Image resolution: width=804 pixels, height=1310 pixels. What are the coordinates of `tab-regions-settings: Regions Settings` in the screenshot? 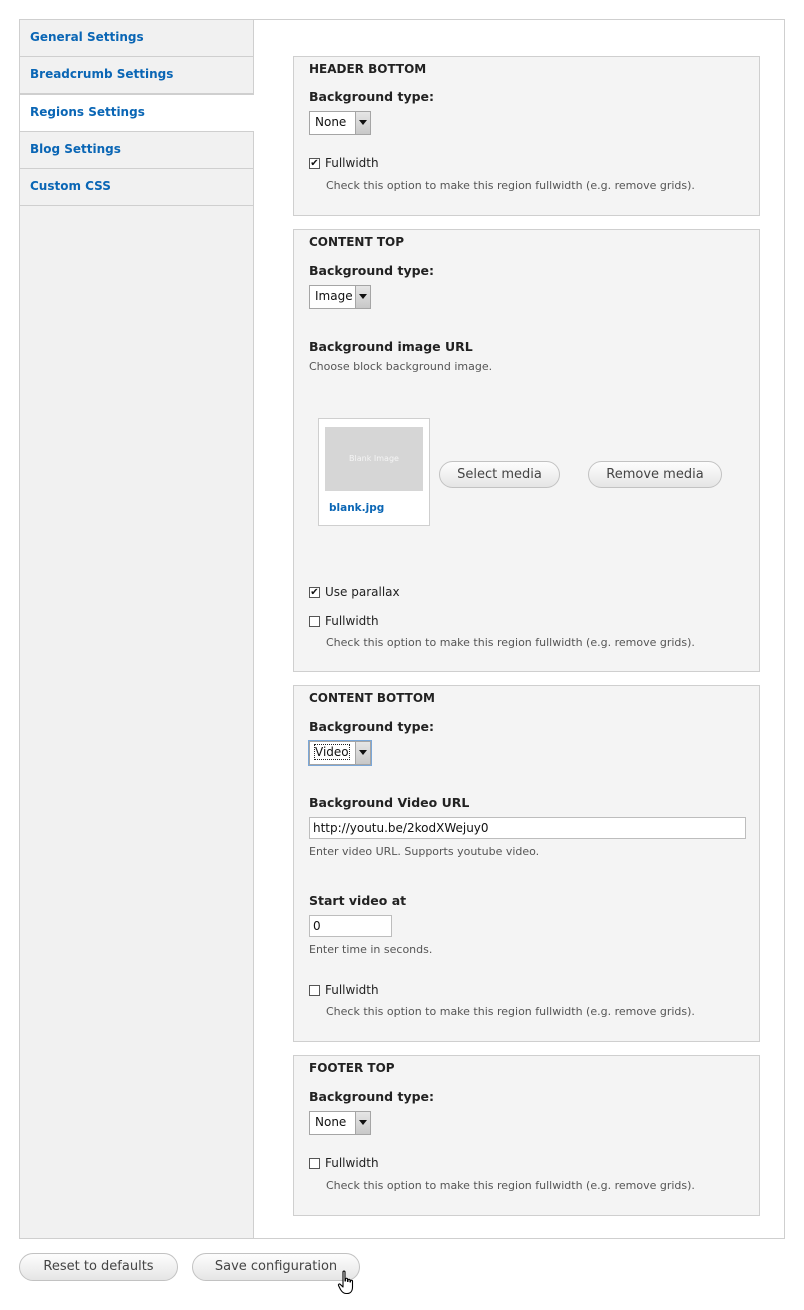 It's located at (137, 113).